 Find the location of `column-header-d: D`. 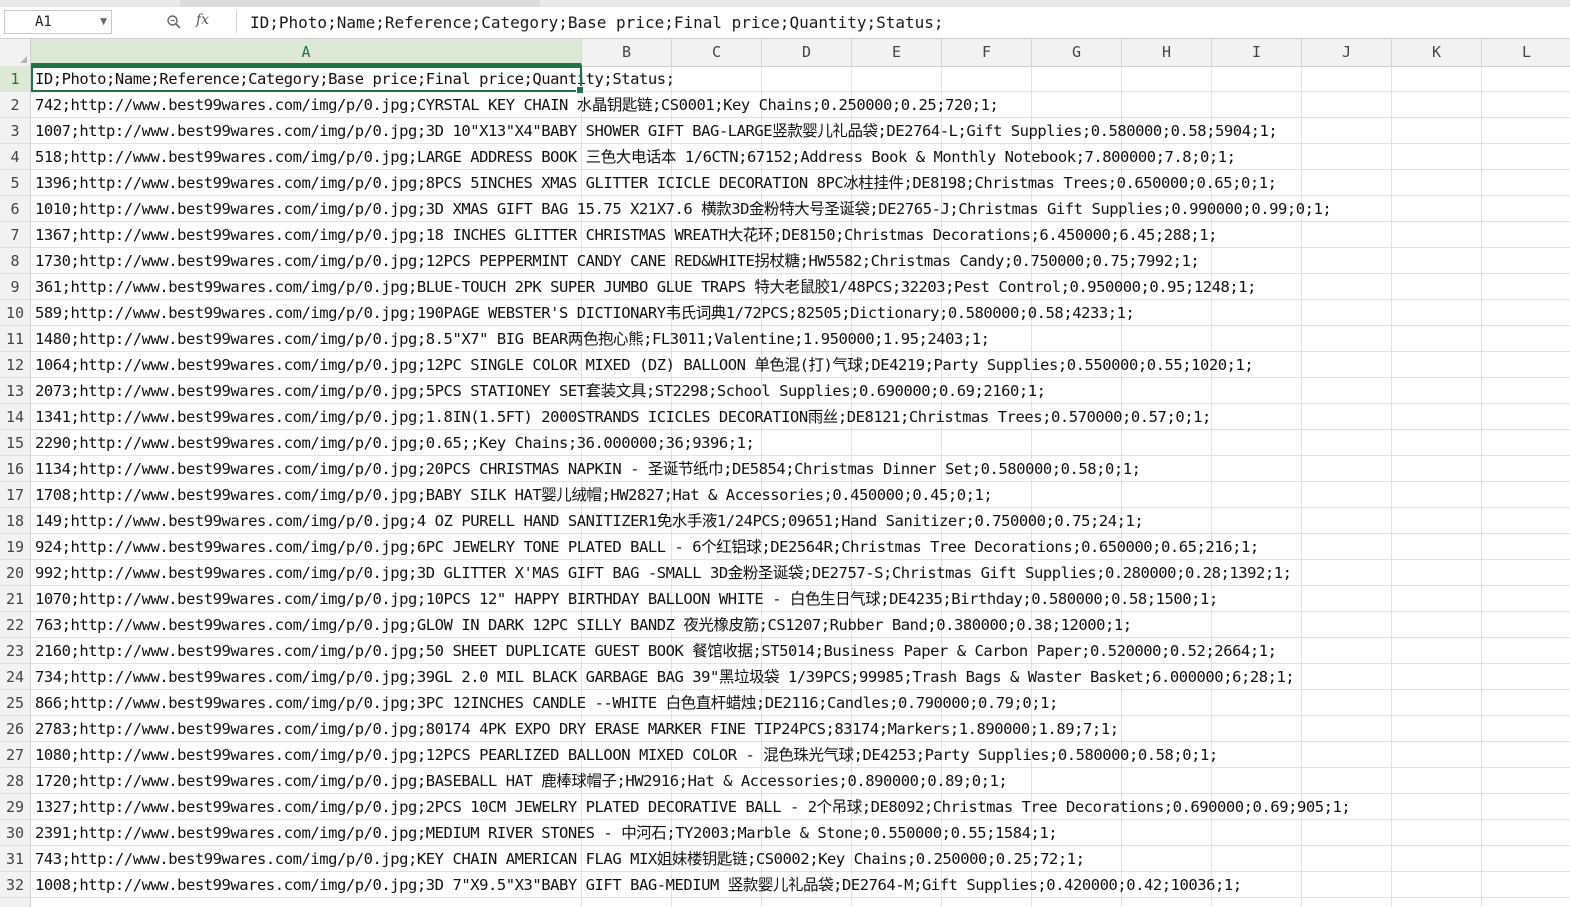

column-header-d: D is located at coordinates (807, 52).